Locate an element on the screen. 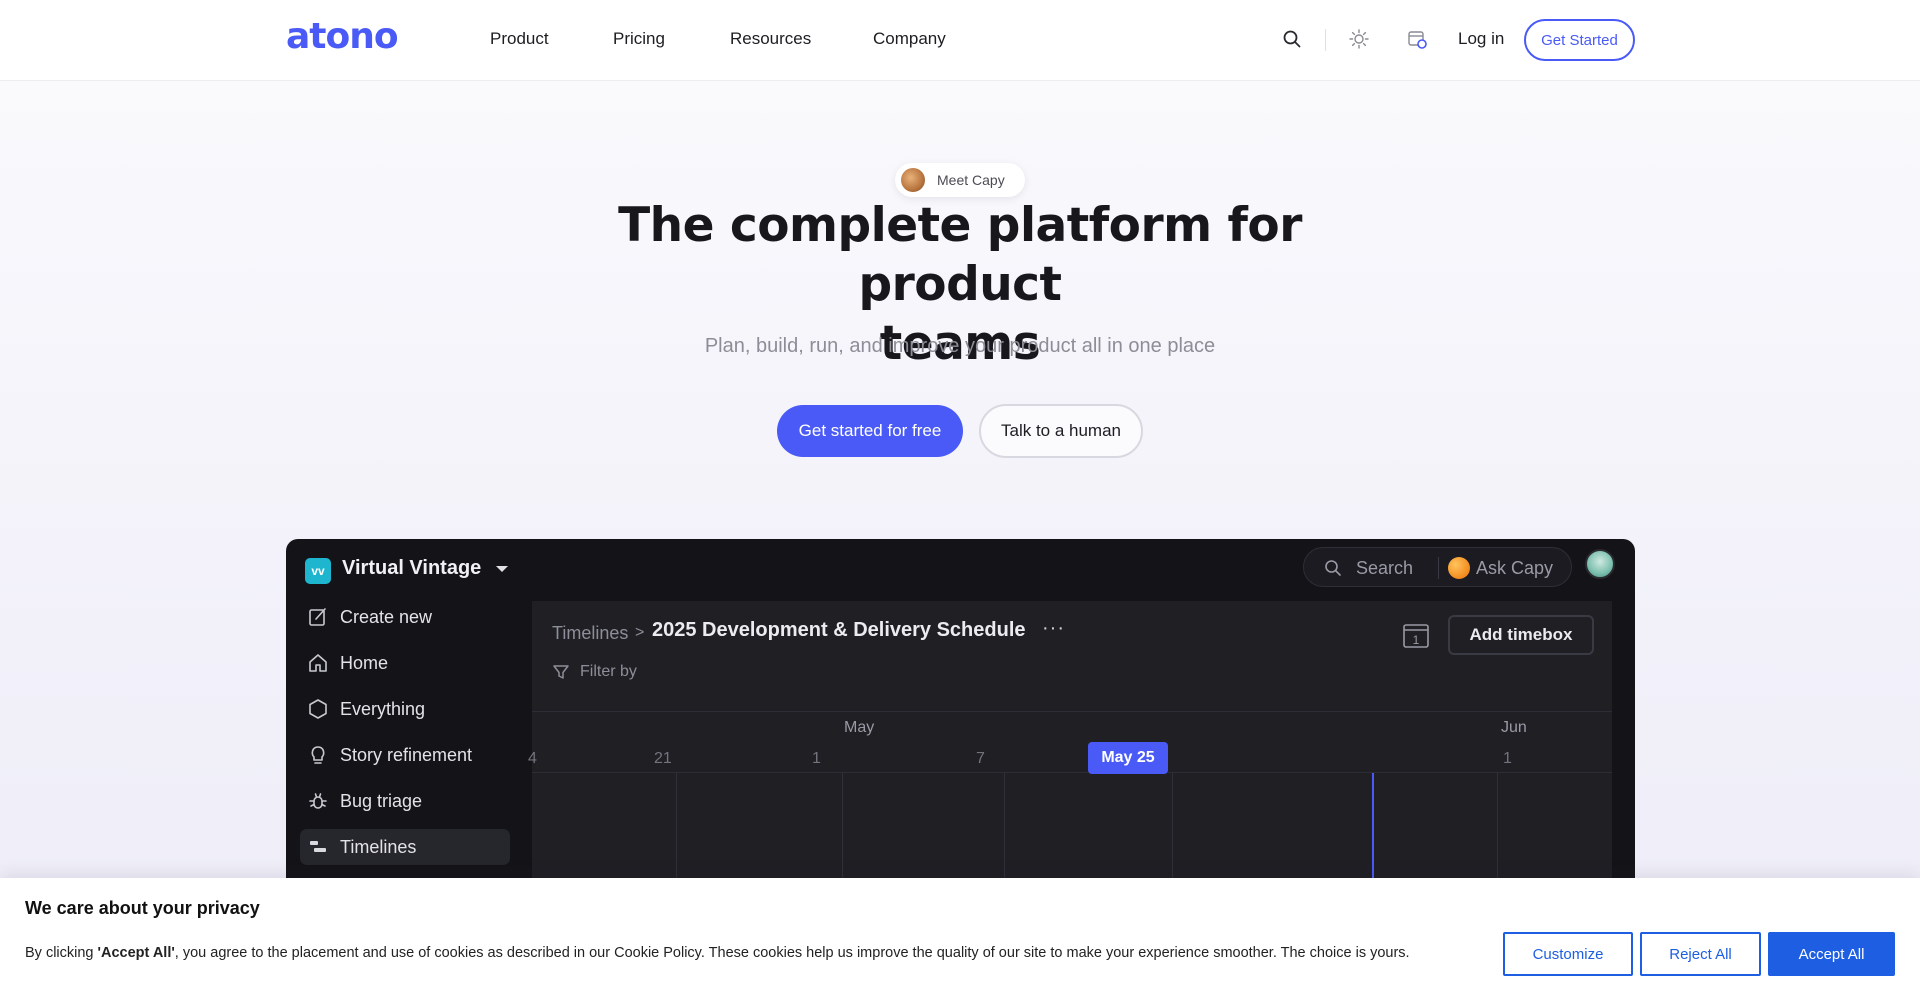 The width and height of the screenshot is (1920, 993). calendar-icon is located at coordinates (1417, 39).